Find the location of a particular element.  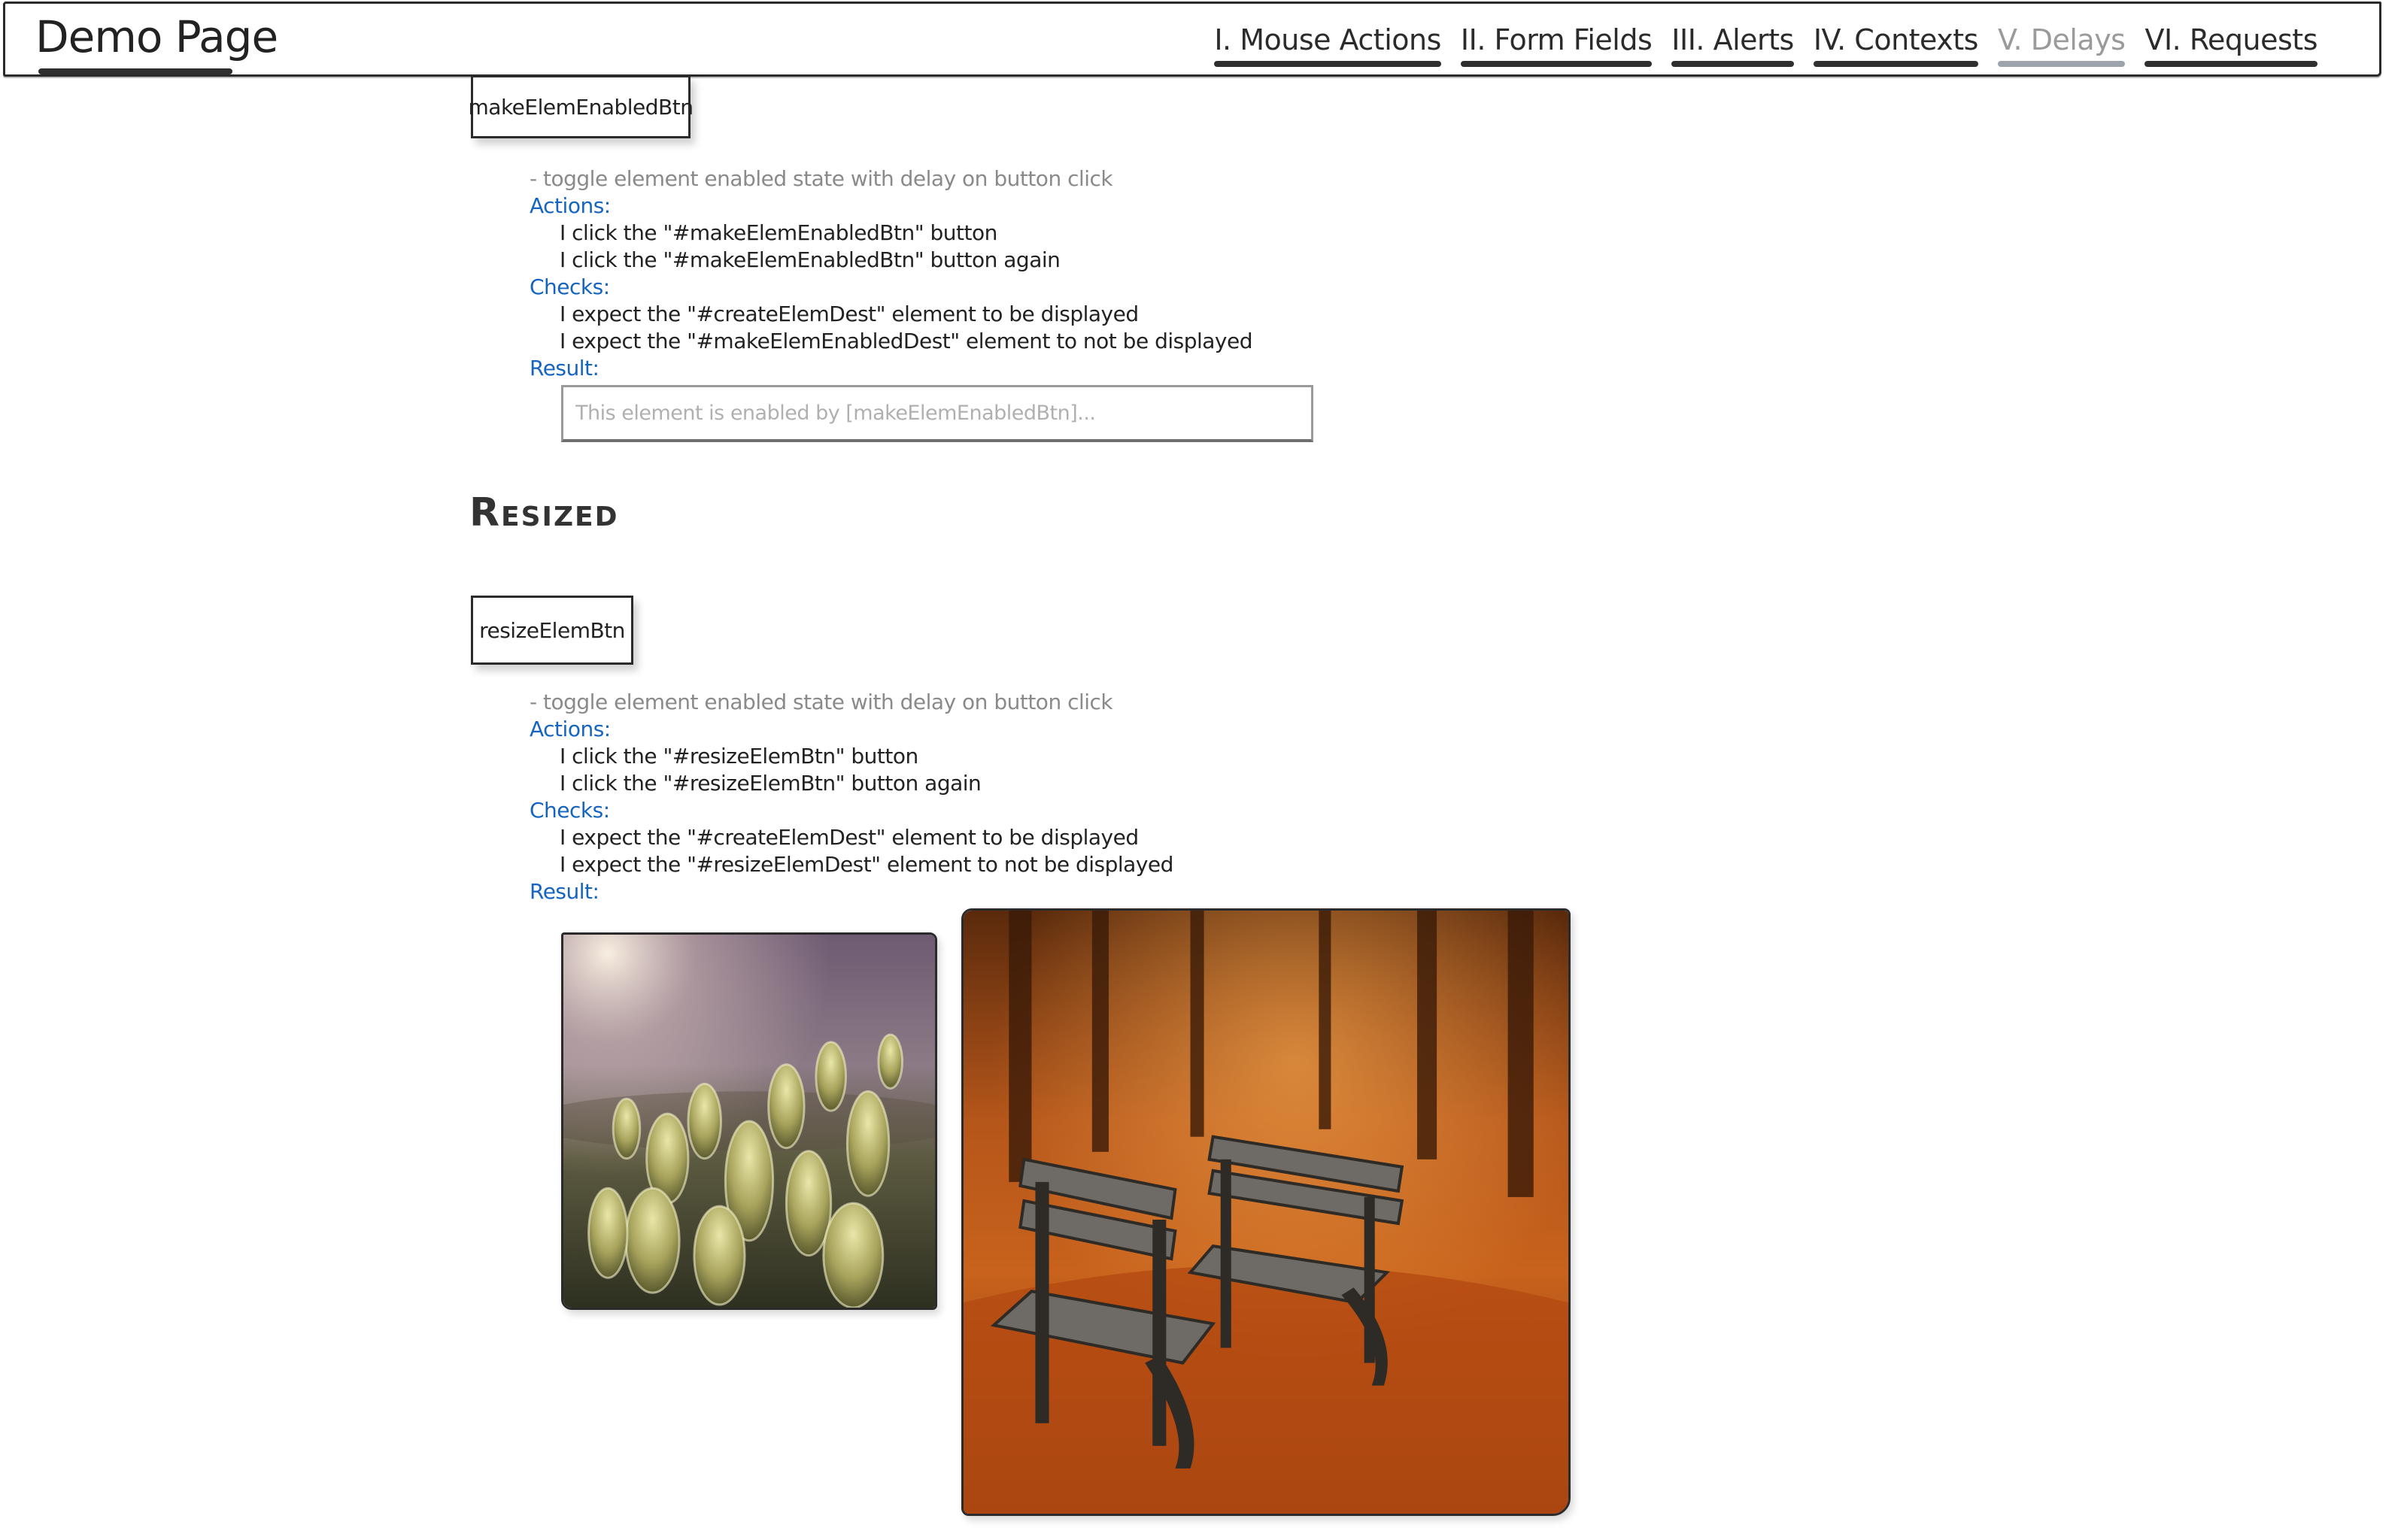

resized-action-step: I click the "#resizeElemBtn" button is located at coordinates (739, 756).